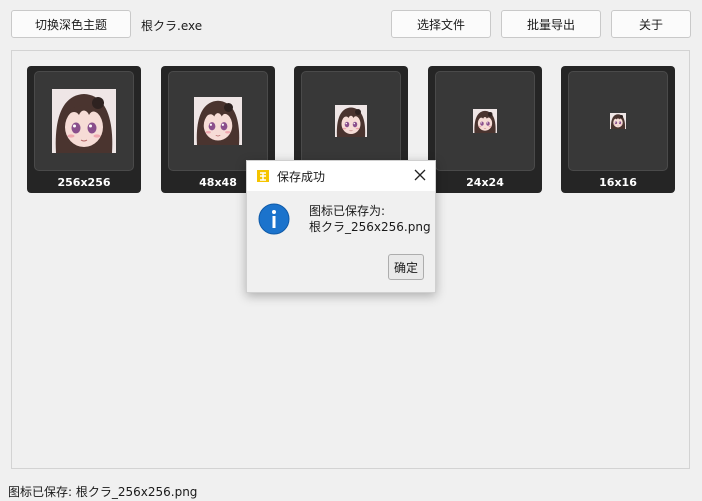 Image resolution: width=702 pixels, height=501 pixels. I want to click on about-button: 关于, so click(651, 24).